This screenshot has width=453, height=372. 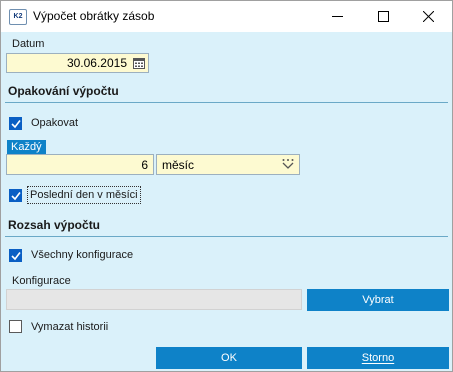 I want to click on opakovat-label: Opakovat, so click(x=55, y=123).